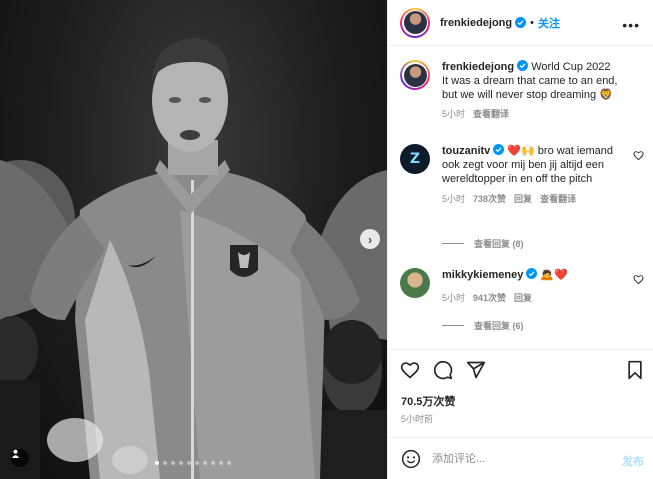  What do you see at coordinates (571, 67) in the screenshot?
I see `caption-title: World Cup 2022` at bounding box center [571, 67].